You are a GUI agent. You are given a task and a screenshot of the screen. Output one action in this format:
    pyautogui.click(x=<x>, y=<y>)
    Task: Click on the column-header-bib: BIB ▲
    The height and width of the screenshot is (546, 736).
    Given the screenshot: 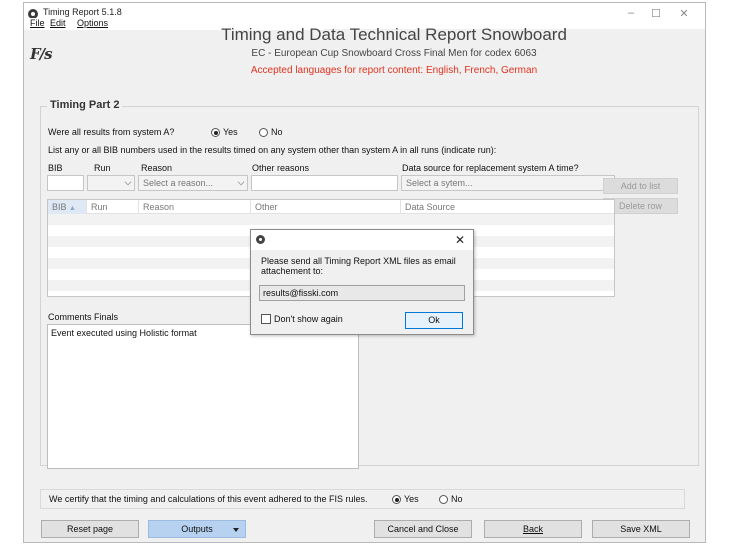 What is the action you would take?
    pyautogui.click(x=67, y=207)
    